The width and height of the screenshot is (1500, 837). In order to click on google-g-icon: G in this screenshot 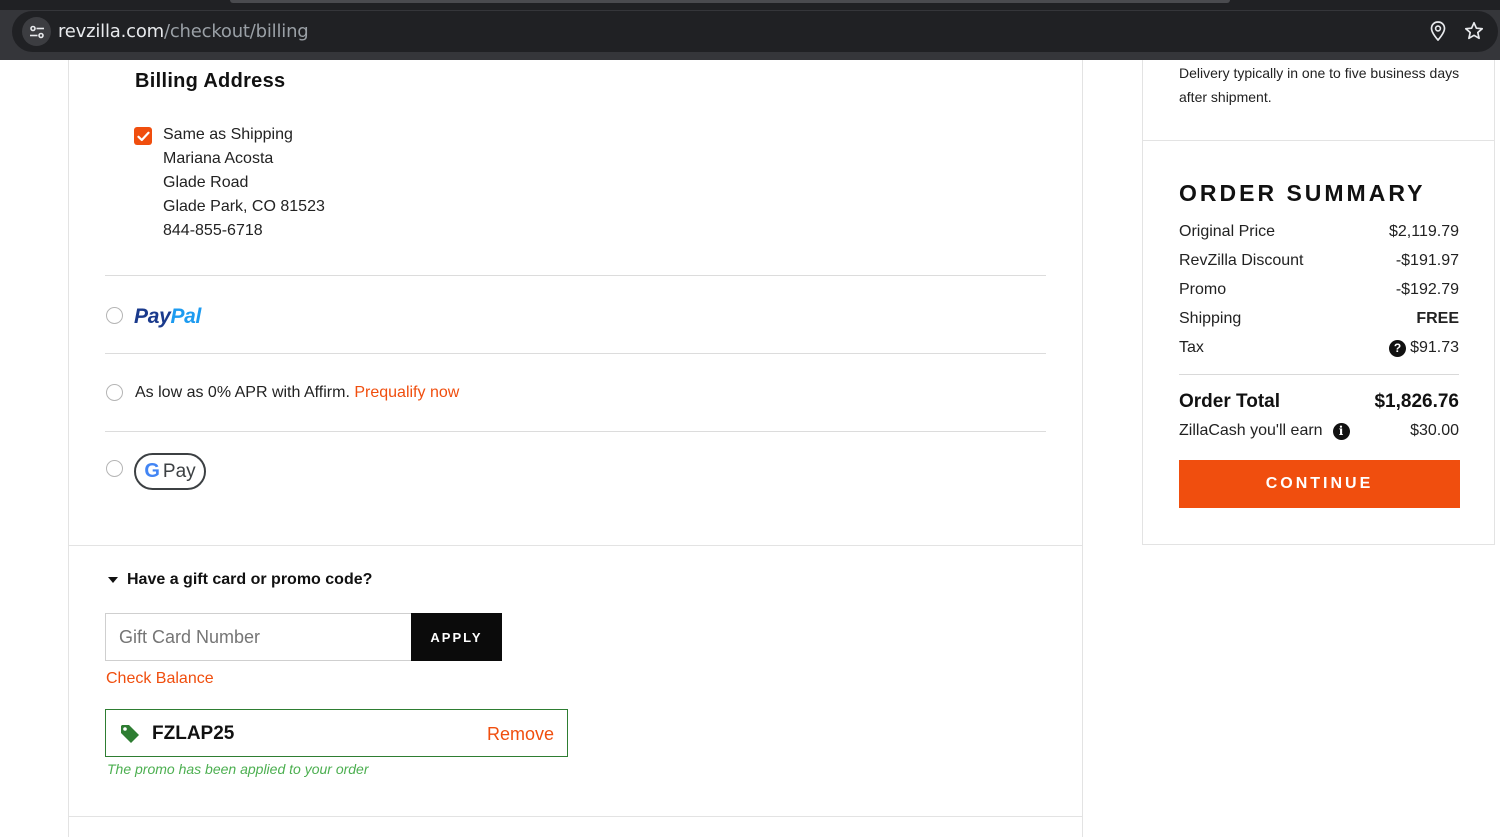, I will do `click(152, 471)`.